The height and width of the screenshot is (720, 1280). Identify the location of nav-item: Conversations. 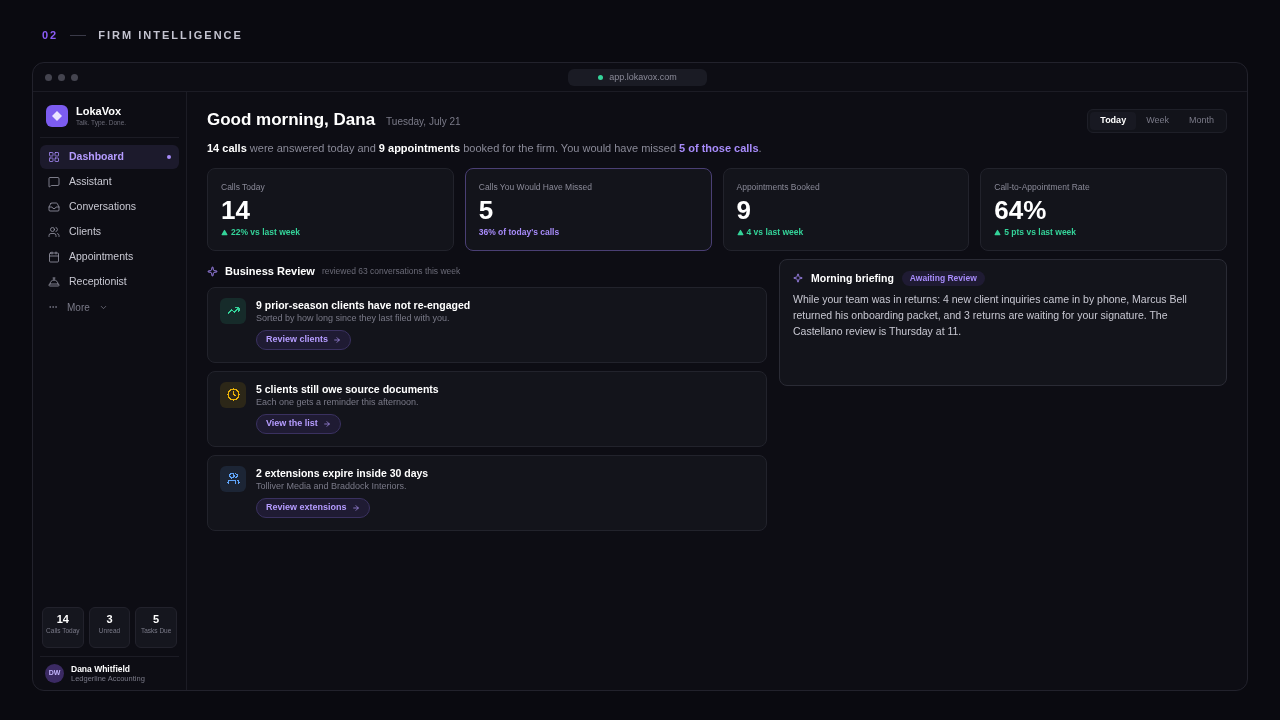
(109, 207).